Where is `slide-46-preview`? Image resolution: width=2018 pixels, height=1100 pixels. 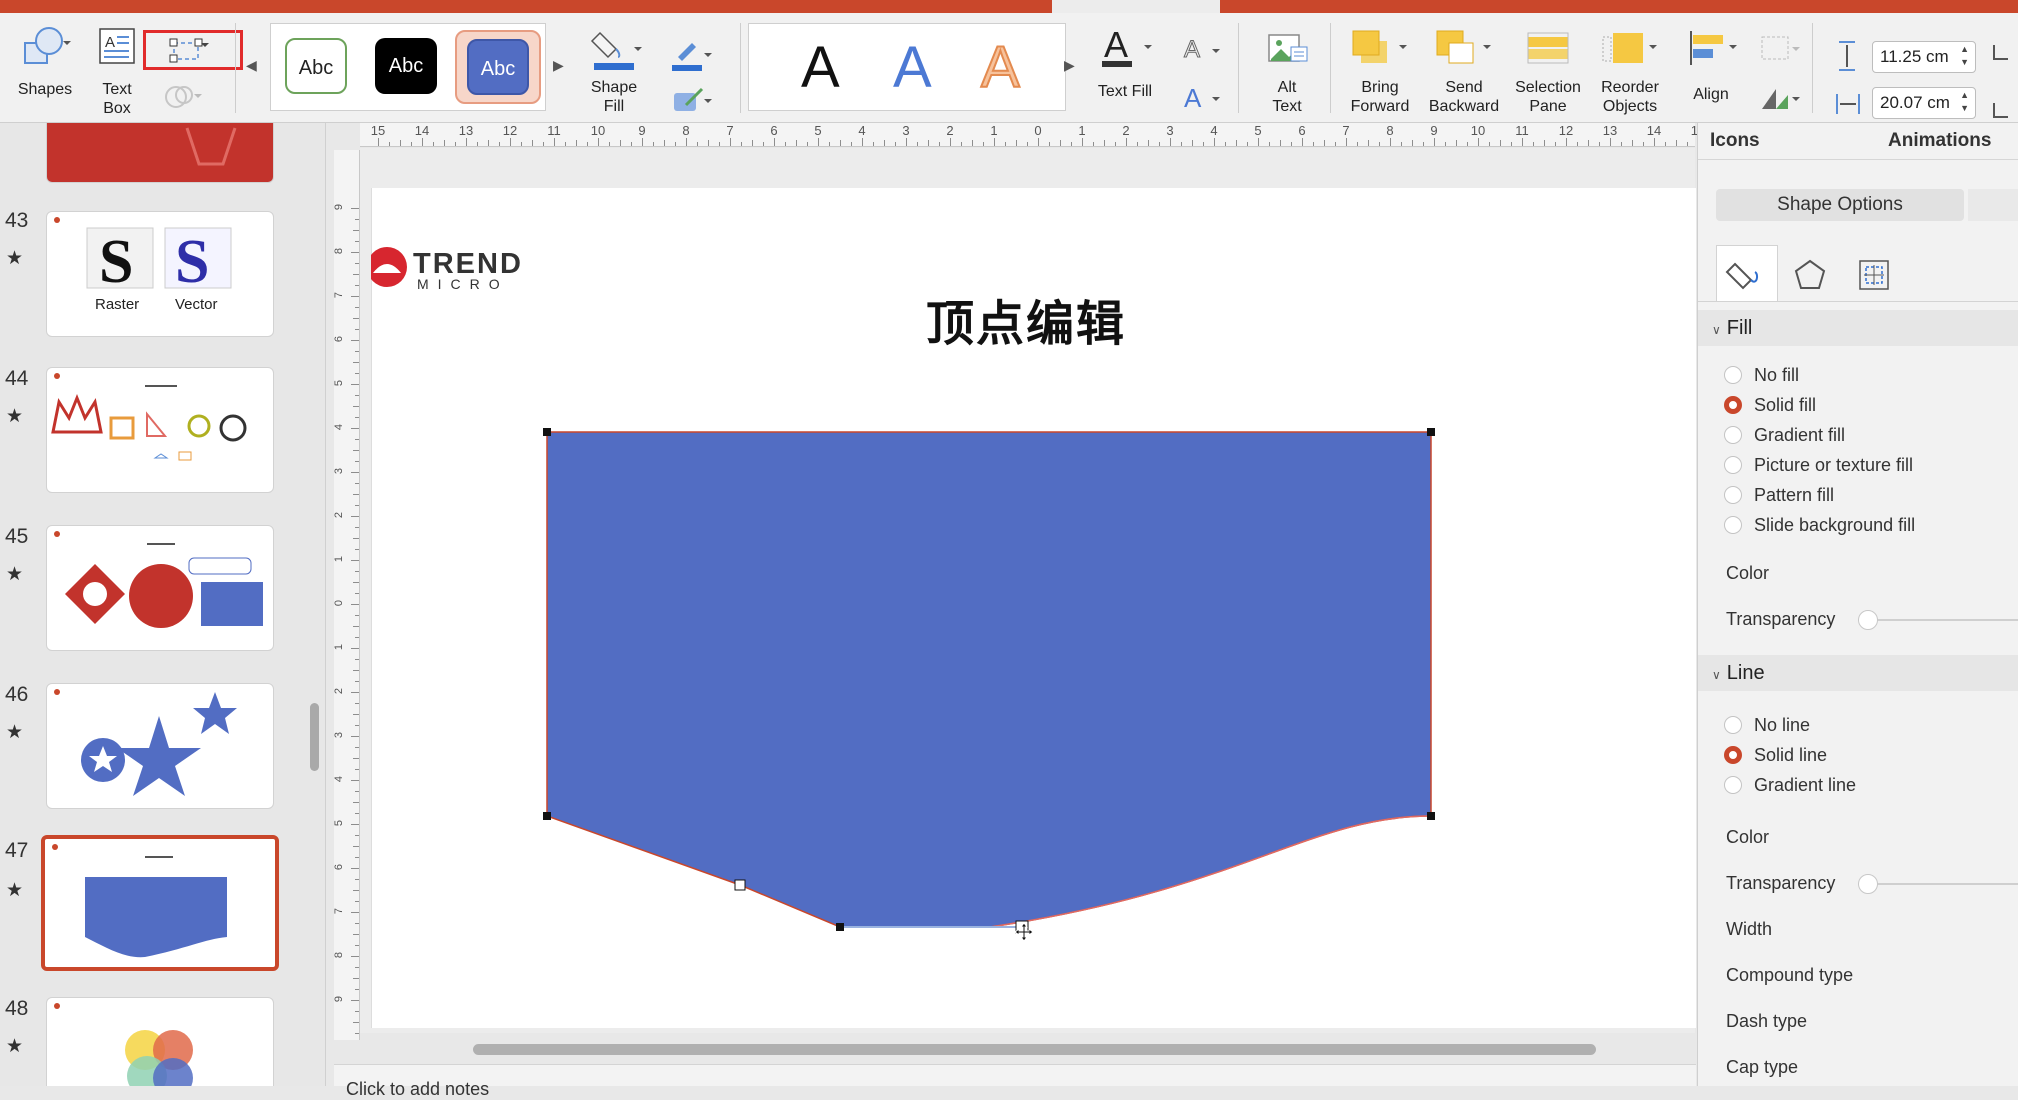 slide-46-preview is located at coordinates (145, 742).